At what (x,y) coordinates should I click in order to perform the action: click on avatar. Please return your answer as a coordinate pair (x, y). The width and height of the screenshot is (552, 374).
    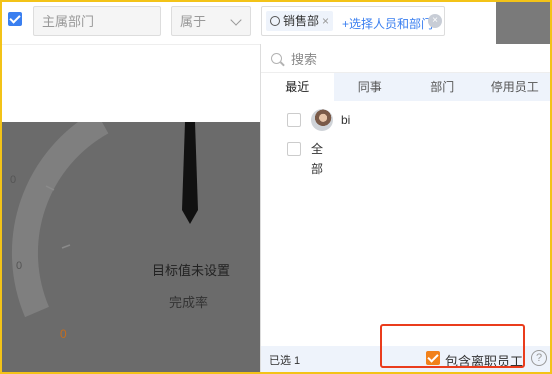
    Looking at the image, I should click on (322, 120).